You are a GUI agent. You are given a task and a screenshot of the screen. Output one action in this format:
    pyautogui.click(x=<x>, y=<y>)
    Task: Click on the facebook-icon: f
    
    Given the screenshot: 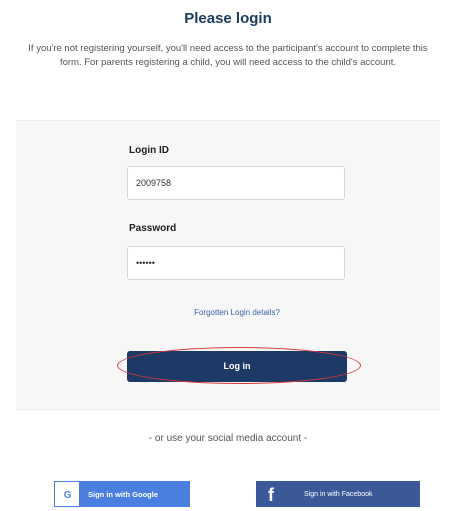 What is the action you would take?
    pyautogui.click(x=271, y=494)
    